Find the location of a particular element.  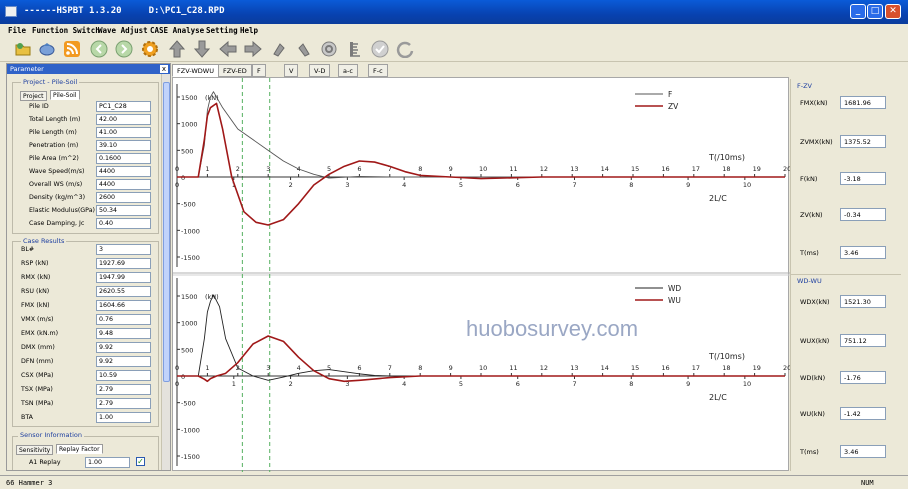

panel-close-button: x is located at coordinates (164, 69).